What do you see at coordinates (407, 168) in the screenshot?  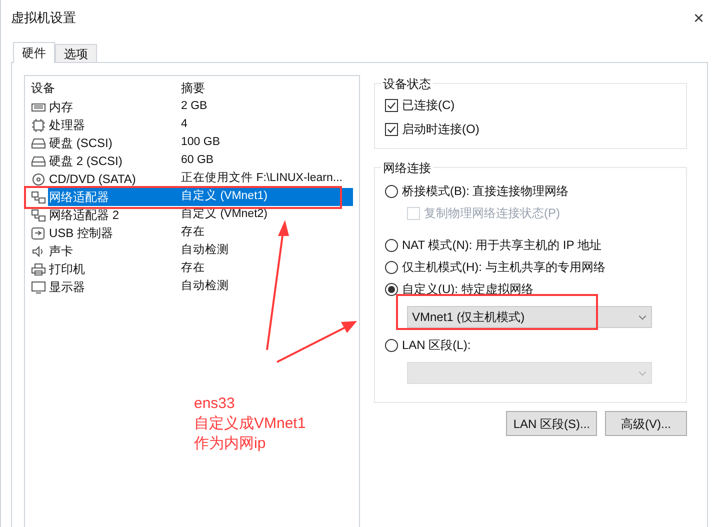 I see `group-title: 网络连接` at bounding box center [407, 168].